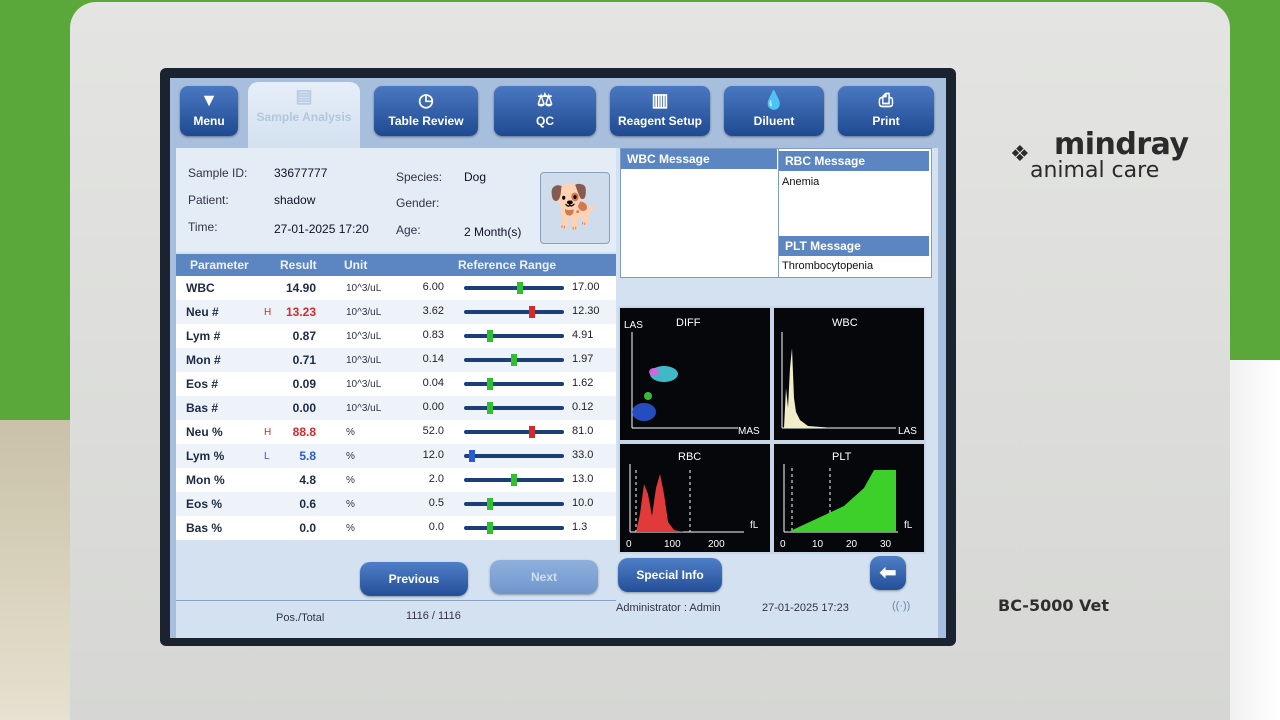  Describe the element at coordinates (433, 335) in the screenshot. I see `range-low: 0.83` at that location.